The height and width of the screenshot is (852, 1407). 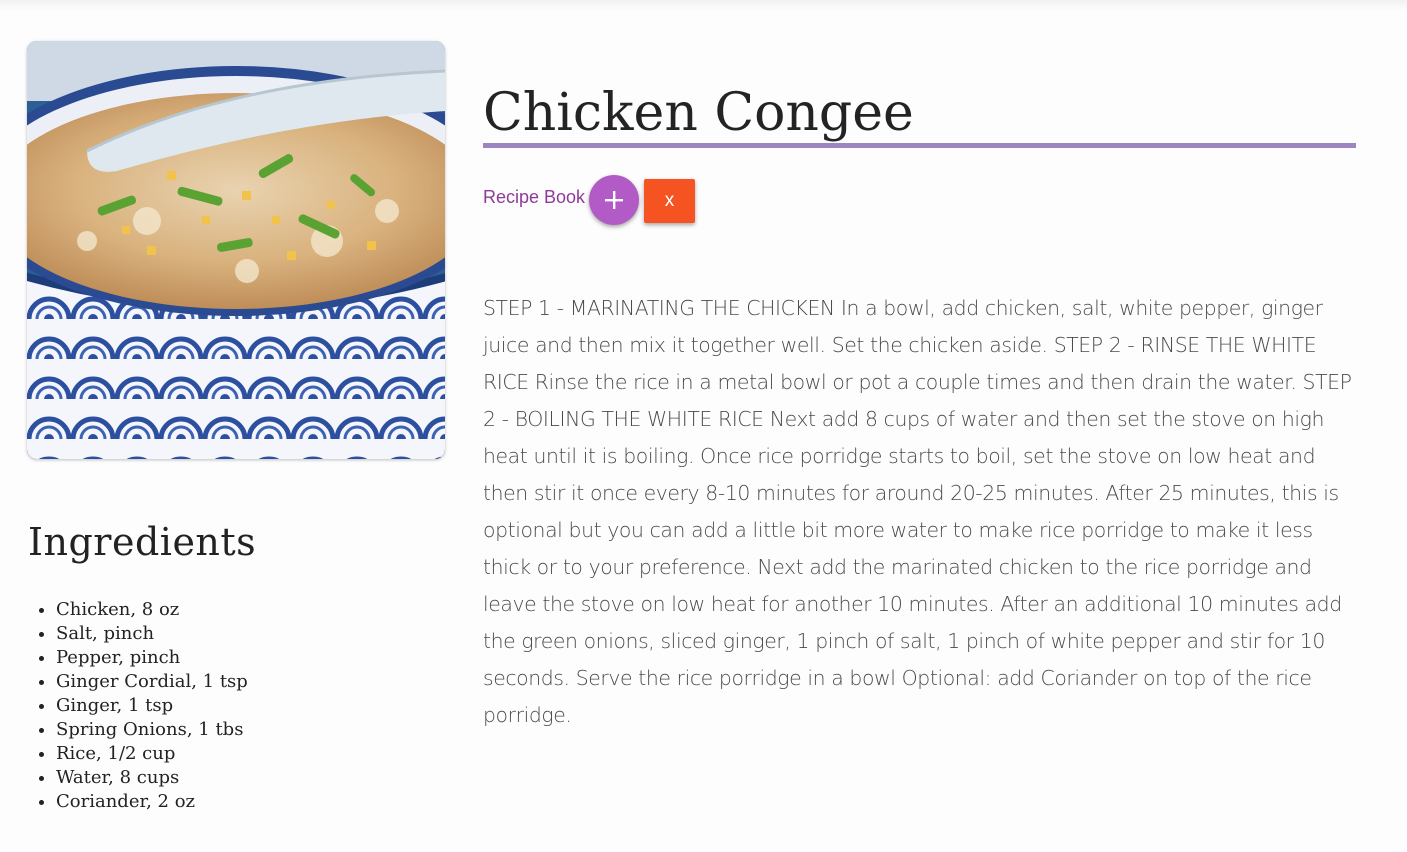 What do you see at coordinates (152, 706) in the screenshot?
I see `ingredient-item: Ginger, 1 tsp` at bounding box center [152, 706].